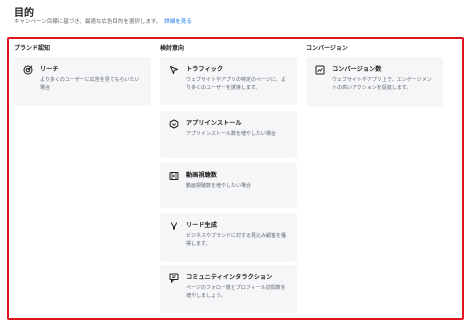 The image size is (474, 328). I want to click on column-header-awareness: ブランド認知, so click(32, 48).